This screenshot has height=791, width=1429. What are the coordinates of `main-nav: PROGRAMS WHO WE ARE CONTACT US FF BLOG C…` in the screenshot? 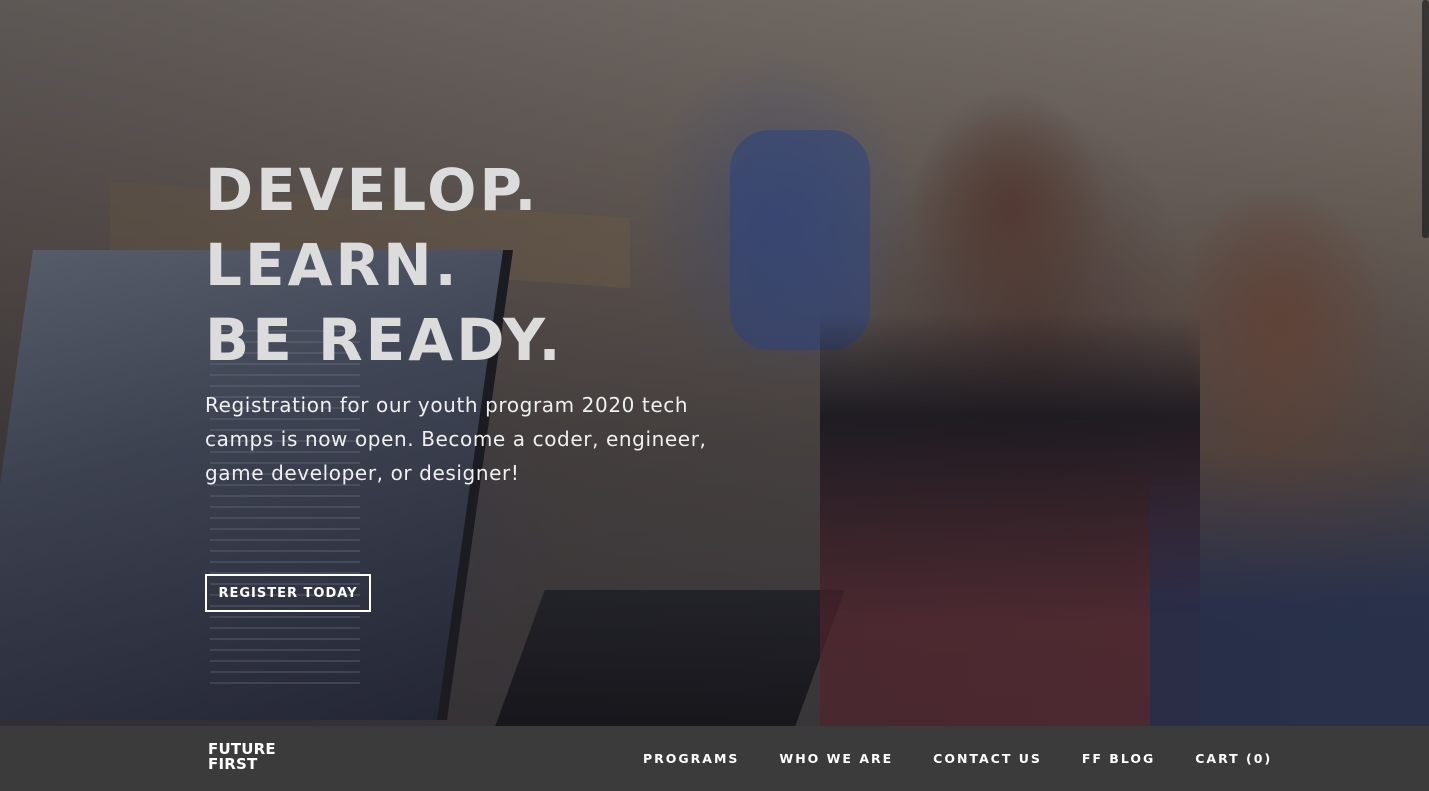 It's located at (957, 759).